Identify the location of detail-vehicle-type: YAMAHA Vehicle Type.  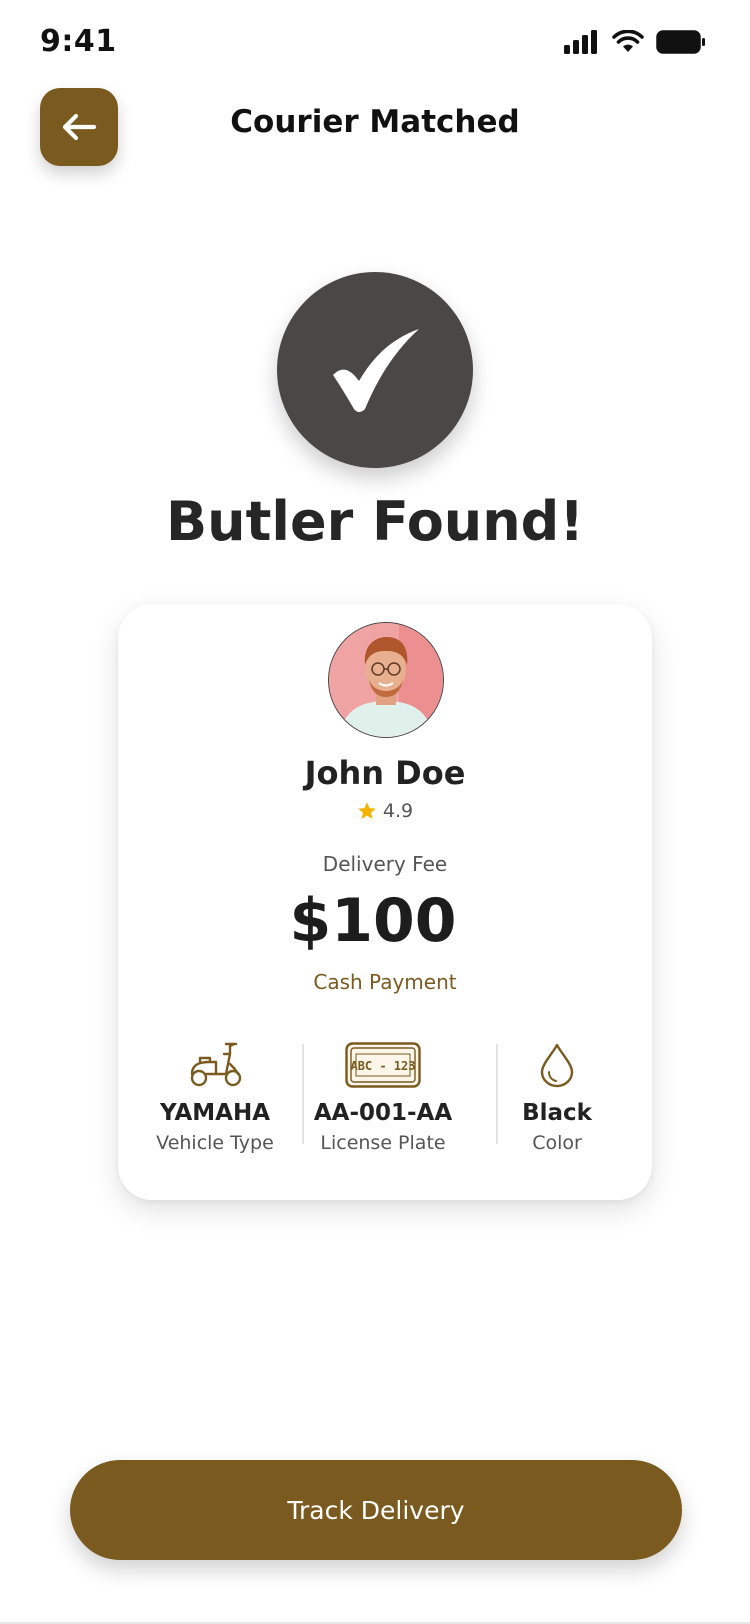
(215, 1092).